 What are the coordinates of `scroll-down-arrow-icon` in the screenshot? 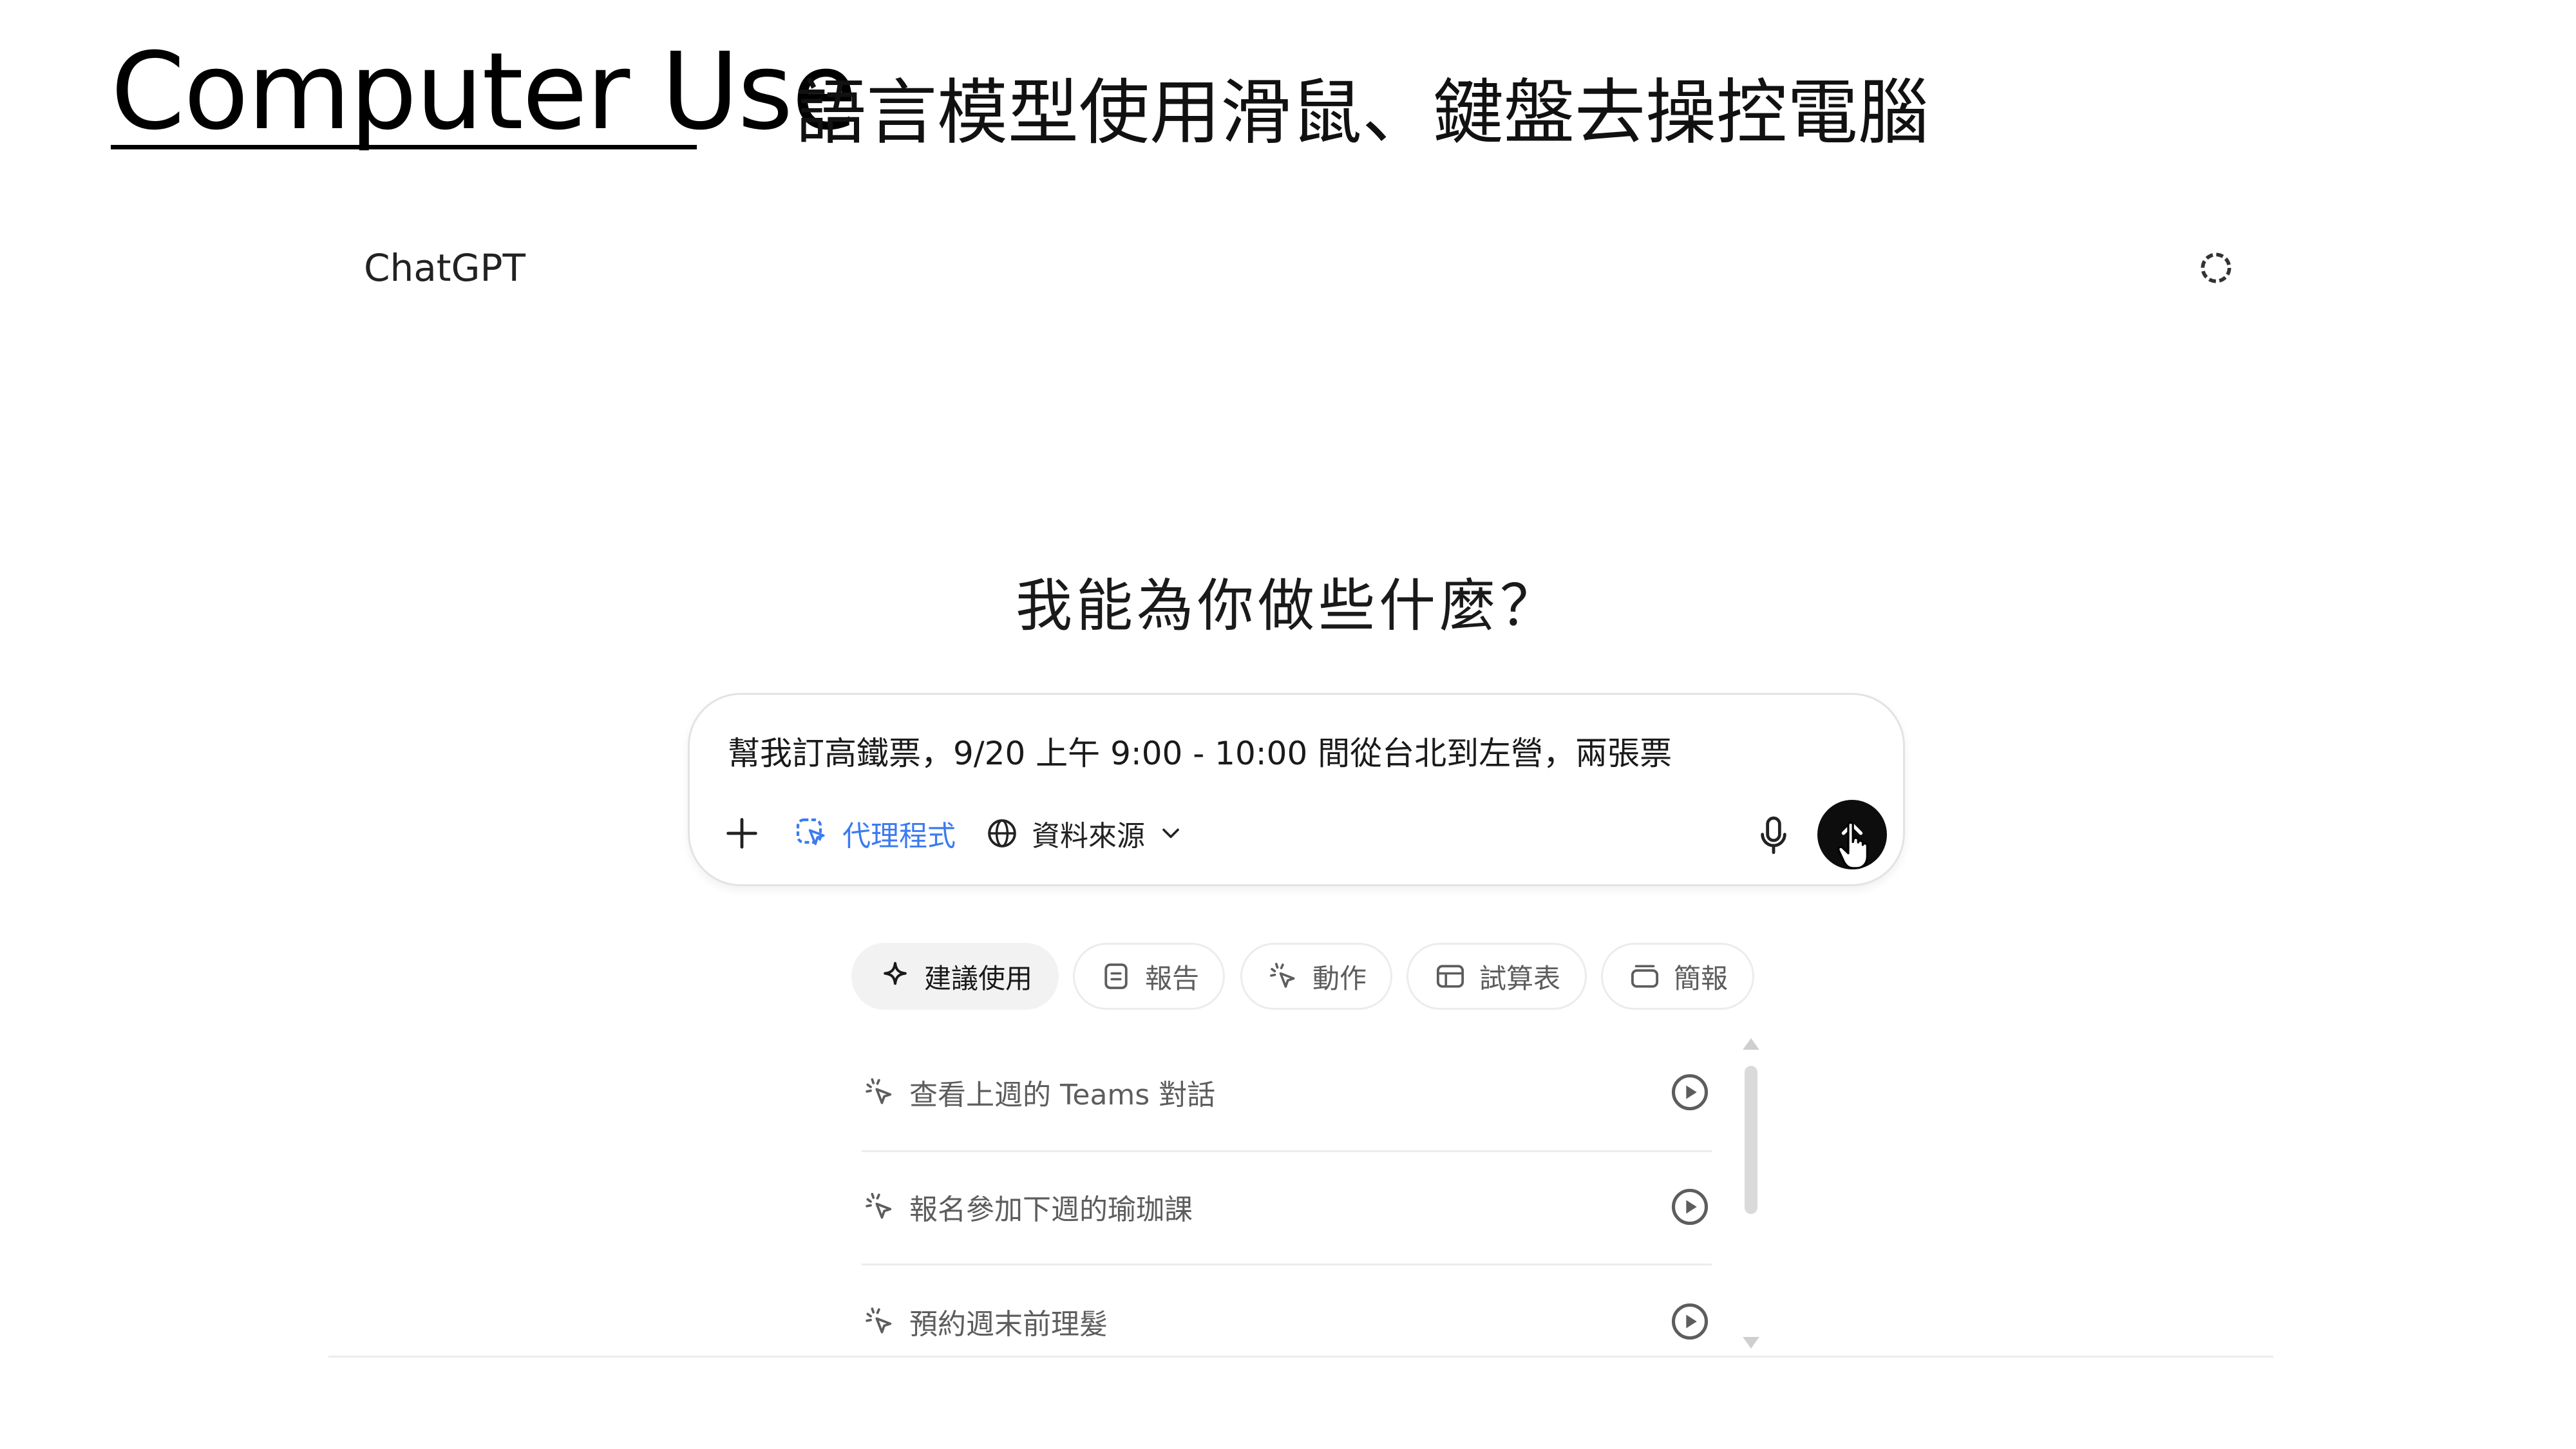 It's located at (1751, 1343).